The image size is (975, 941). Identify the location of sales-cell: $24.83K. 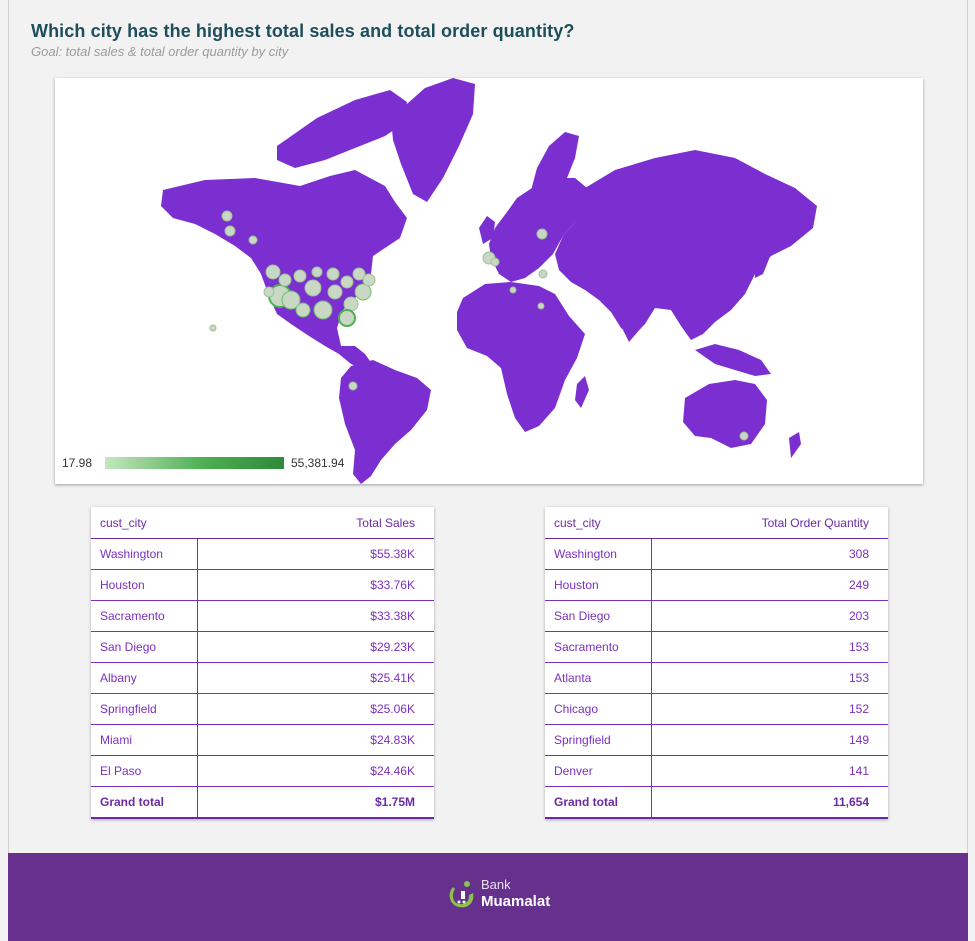
(315, 740).